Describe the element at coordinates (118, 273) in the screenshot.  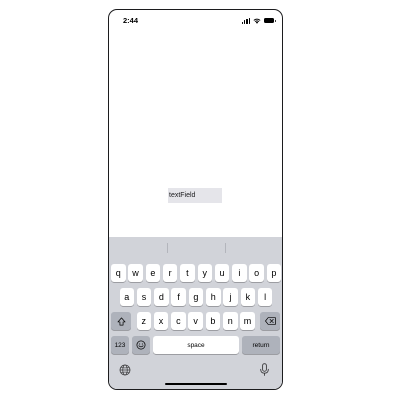
I see `key-q: q` at that location.